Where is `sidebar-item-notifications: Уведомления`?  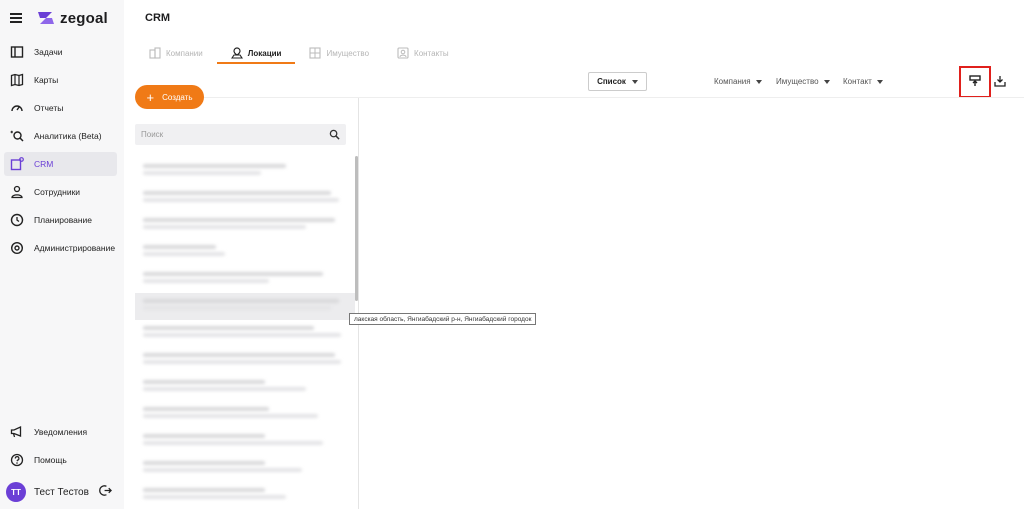 sidebar-item-notifications: Уведомления is located at coordinates (60, 432).